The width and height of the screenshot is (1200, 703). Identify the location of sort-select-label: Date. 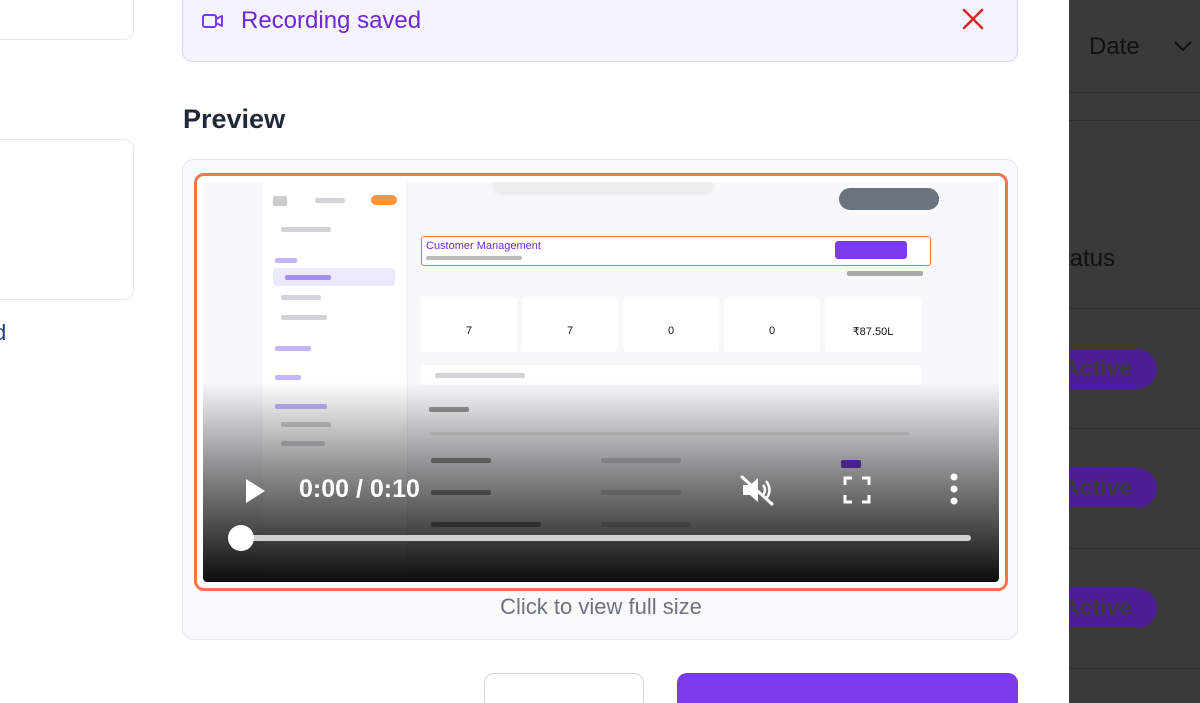
(1114, 46).